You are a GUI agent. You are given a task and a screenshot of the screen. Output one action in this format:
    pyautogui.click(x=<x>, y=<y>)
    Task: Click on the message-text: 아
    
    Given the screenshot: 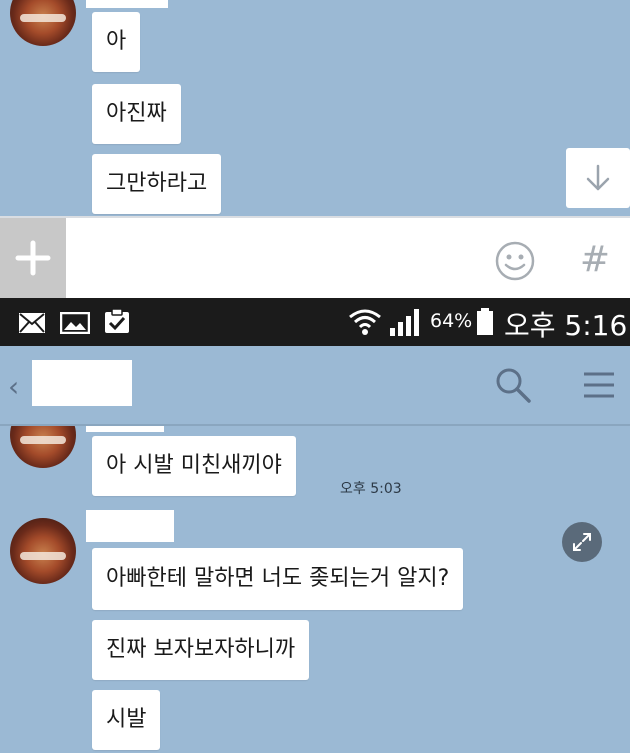 What is the action you would take?
    pyautogui.click(x=116, y=41)
    